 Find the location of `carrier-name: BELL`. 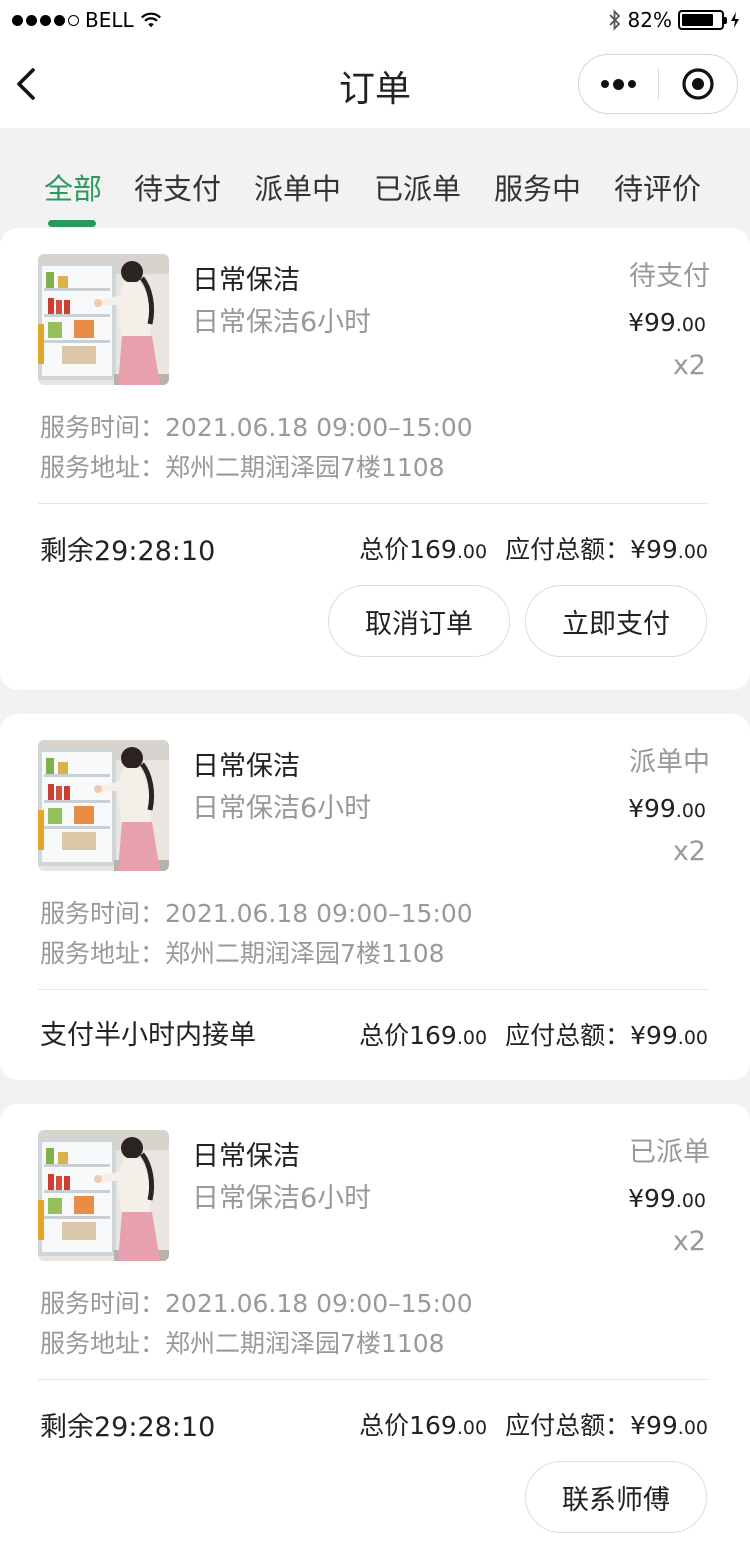

carrier-name: BELL is located at coordinates (109, 20).